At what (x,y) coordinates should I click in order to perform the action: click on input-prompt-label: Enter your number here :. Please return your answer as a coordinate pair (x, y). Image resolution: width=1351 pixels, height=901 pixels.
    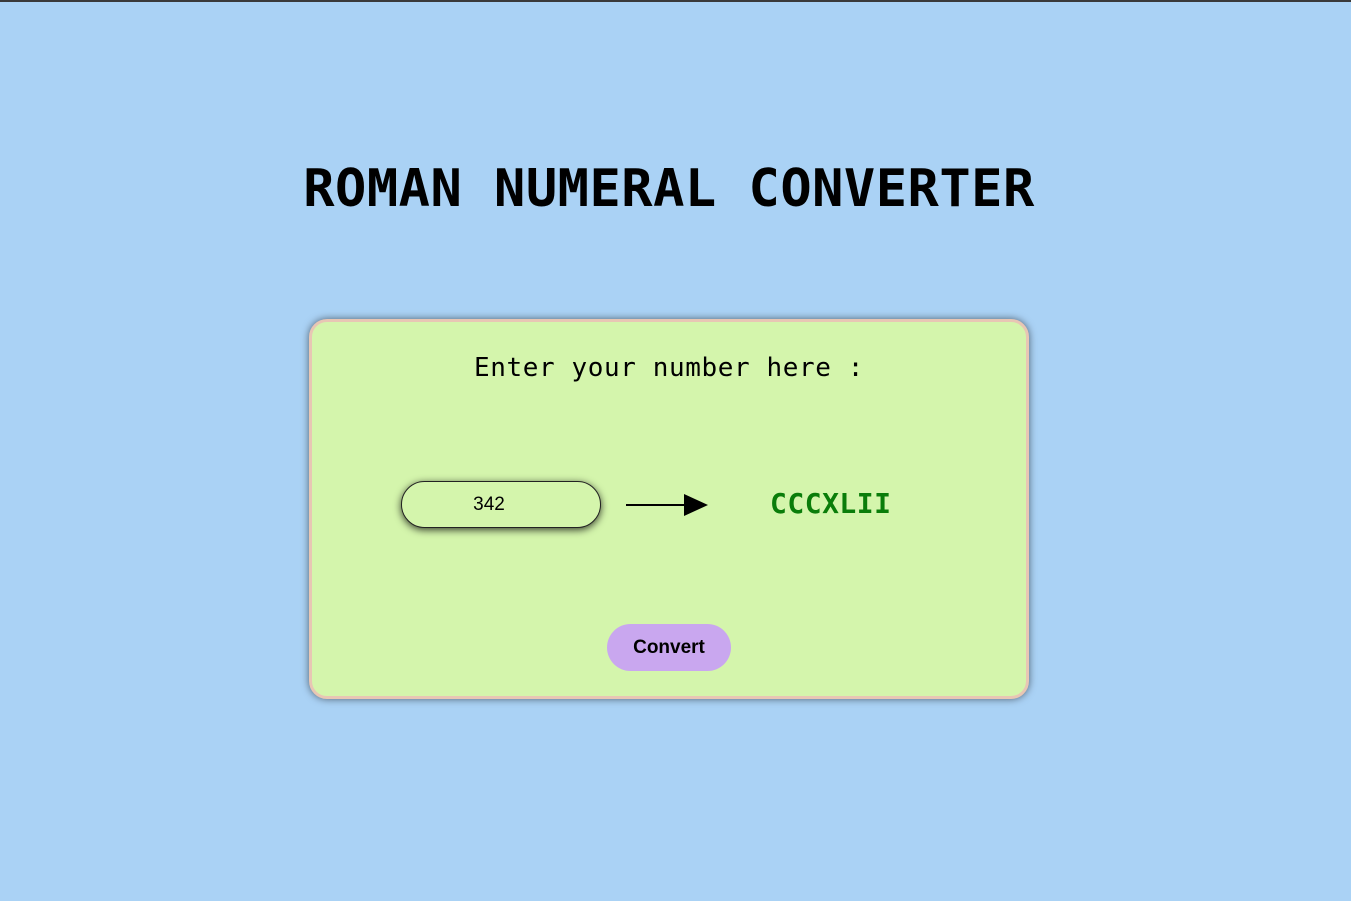
    Looking at the image, I should click on (669, 368).